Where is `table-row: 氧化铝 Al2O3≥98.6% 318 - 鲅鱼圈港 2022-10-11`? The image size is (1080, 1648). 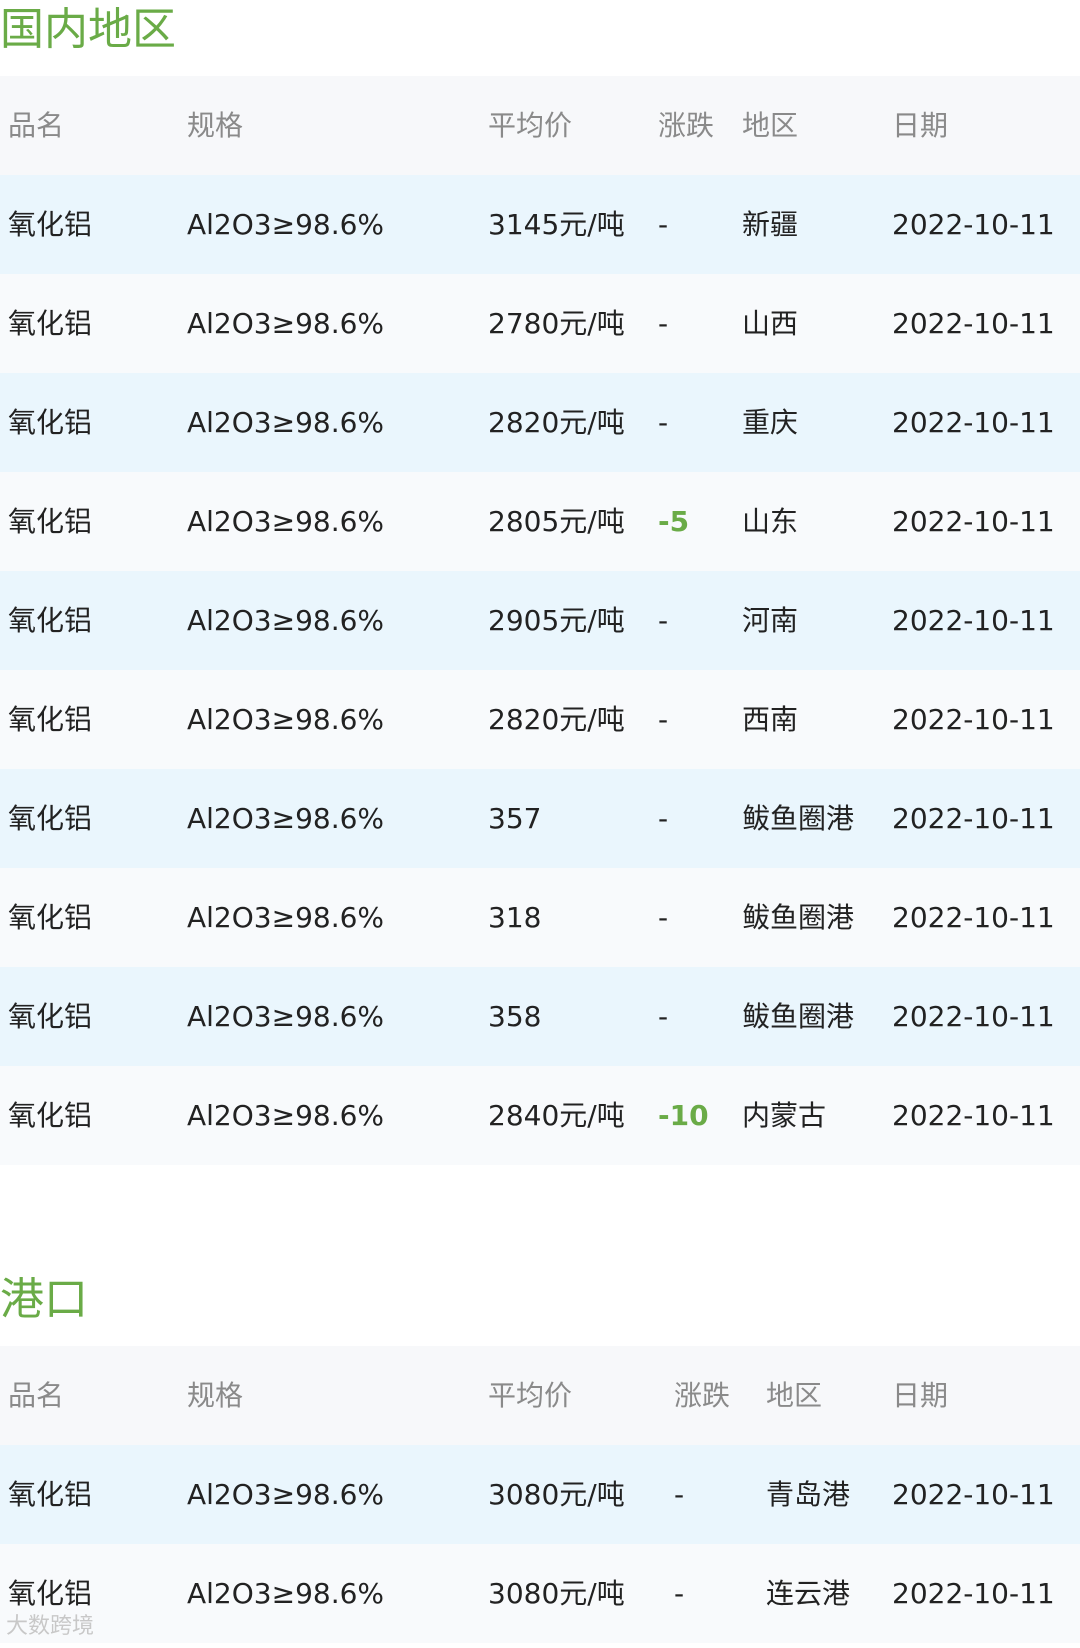
table-row: 氧化铝 Al2O3≥98.6% 318 - 鲅鱼圈港 2022-10-11 is located at coordinates (540, 917).